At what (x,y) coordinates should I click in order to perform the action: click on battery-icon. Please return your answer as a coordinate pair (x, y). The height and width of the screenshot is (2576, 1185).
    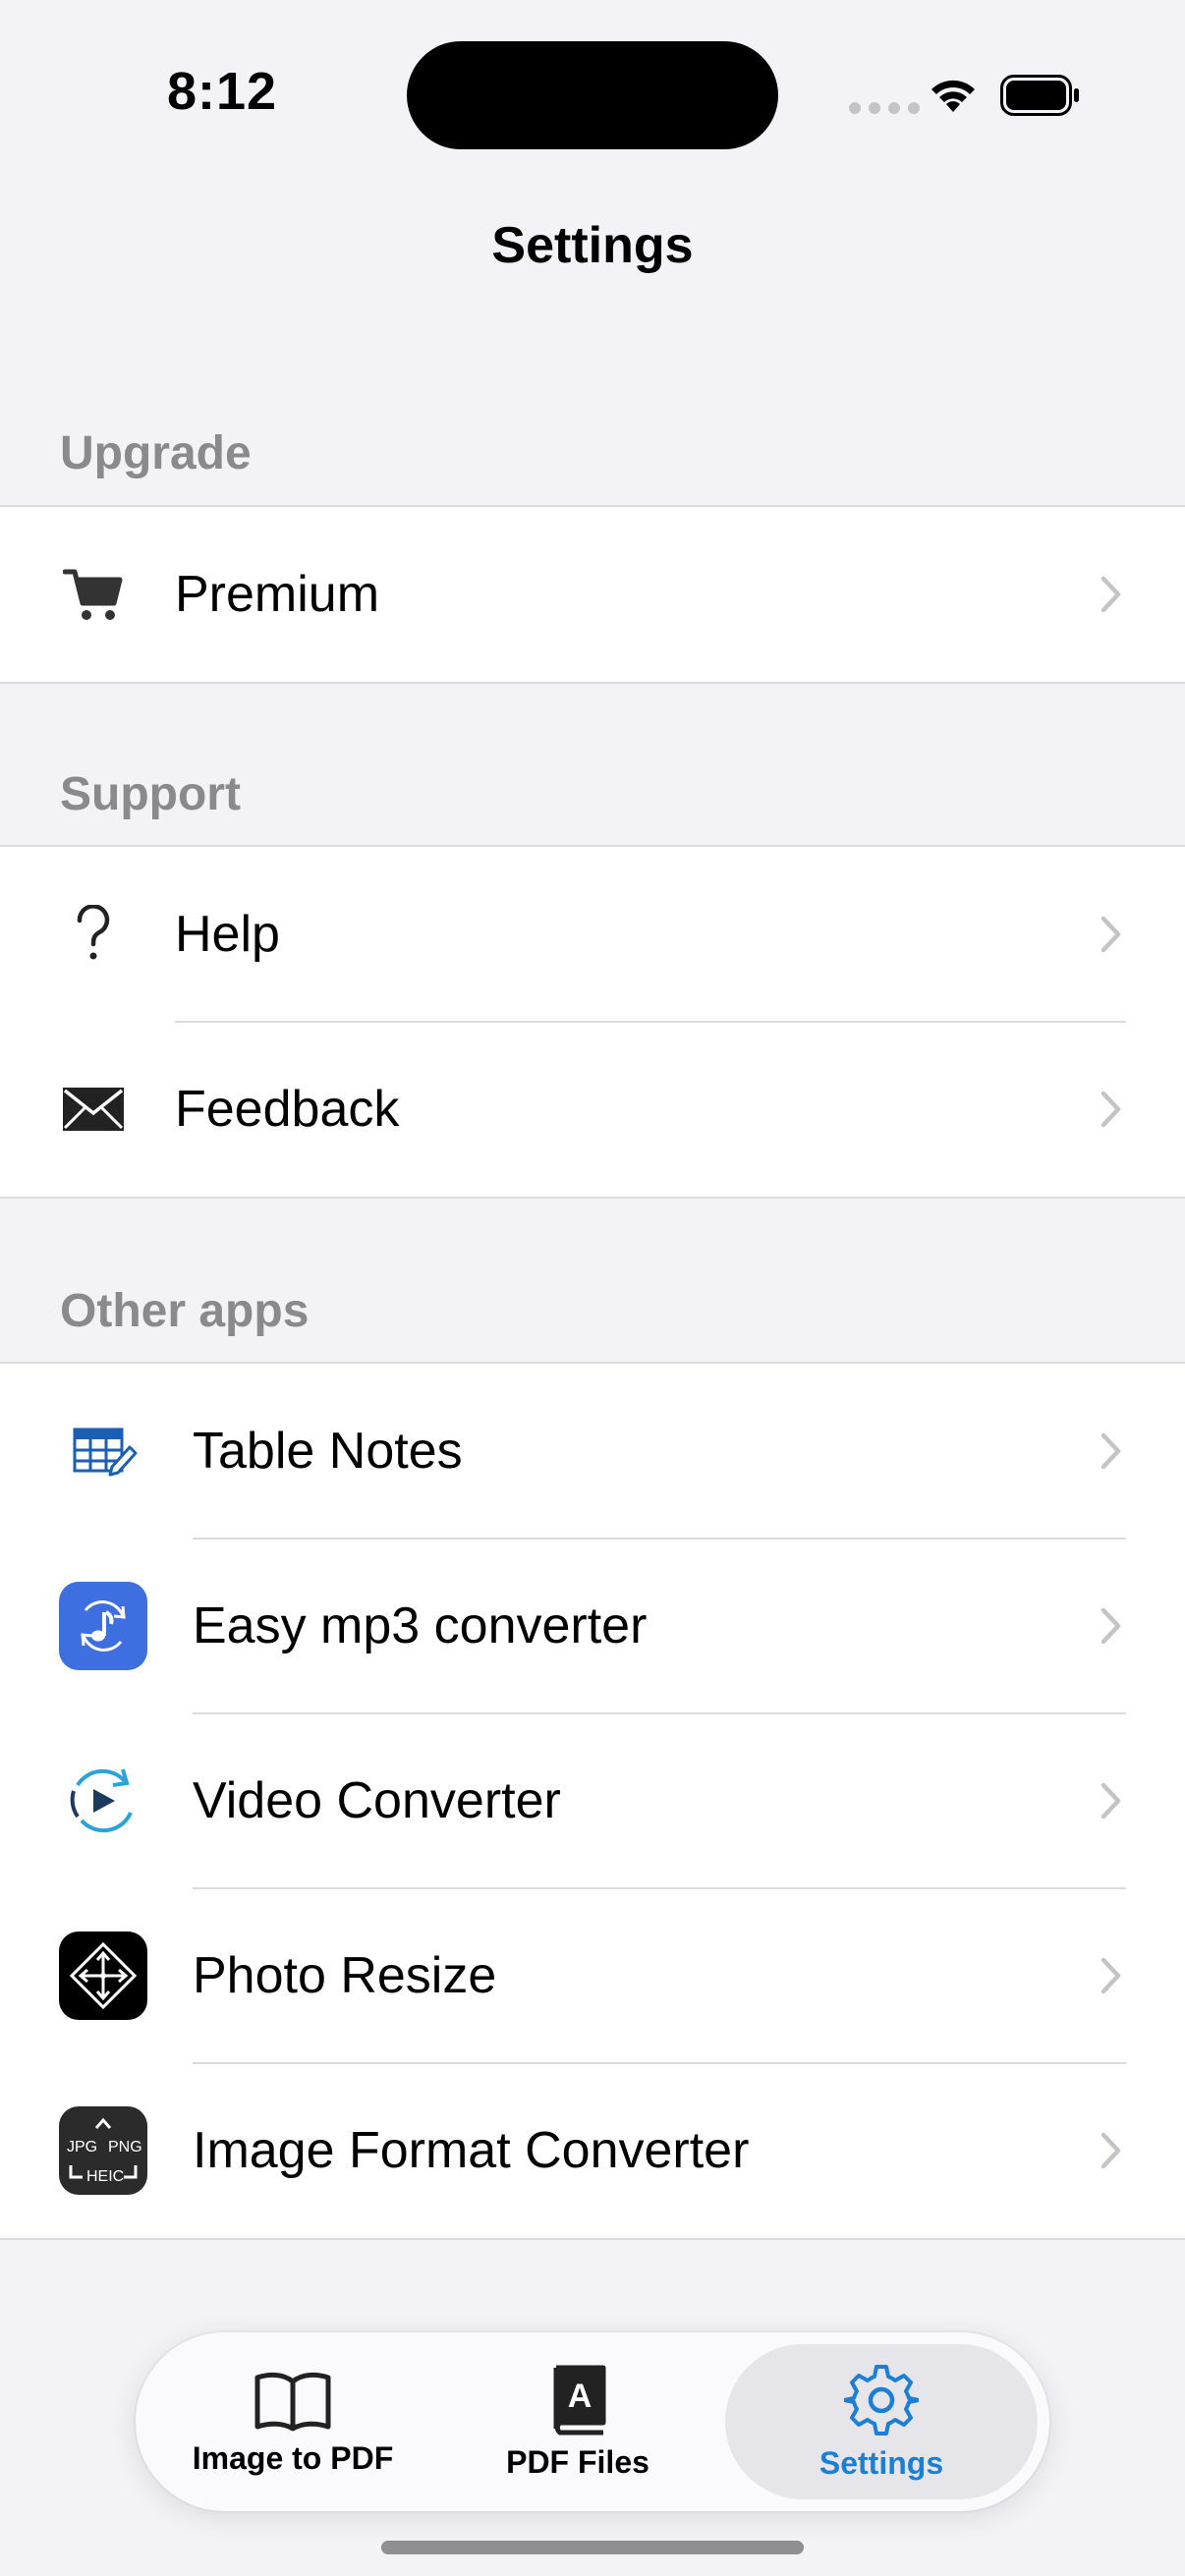
    Looking at the image, I should click on (1040, 95).